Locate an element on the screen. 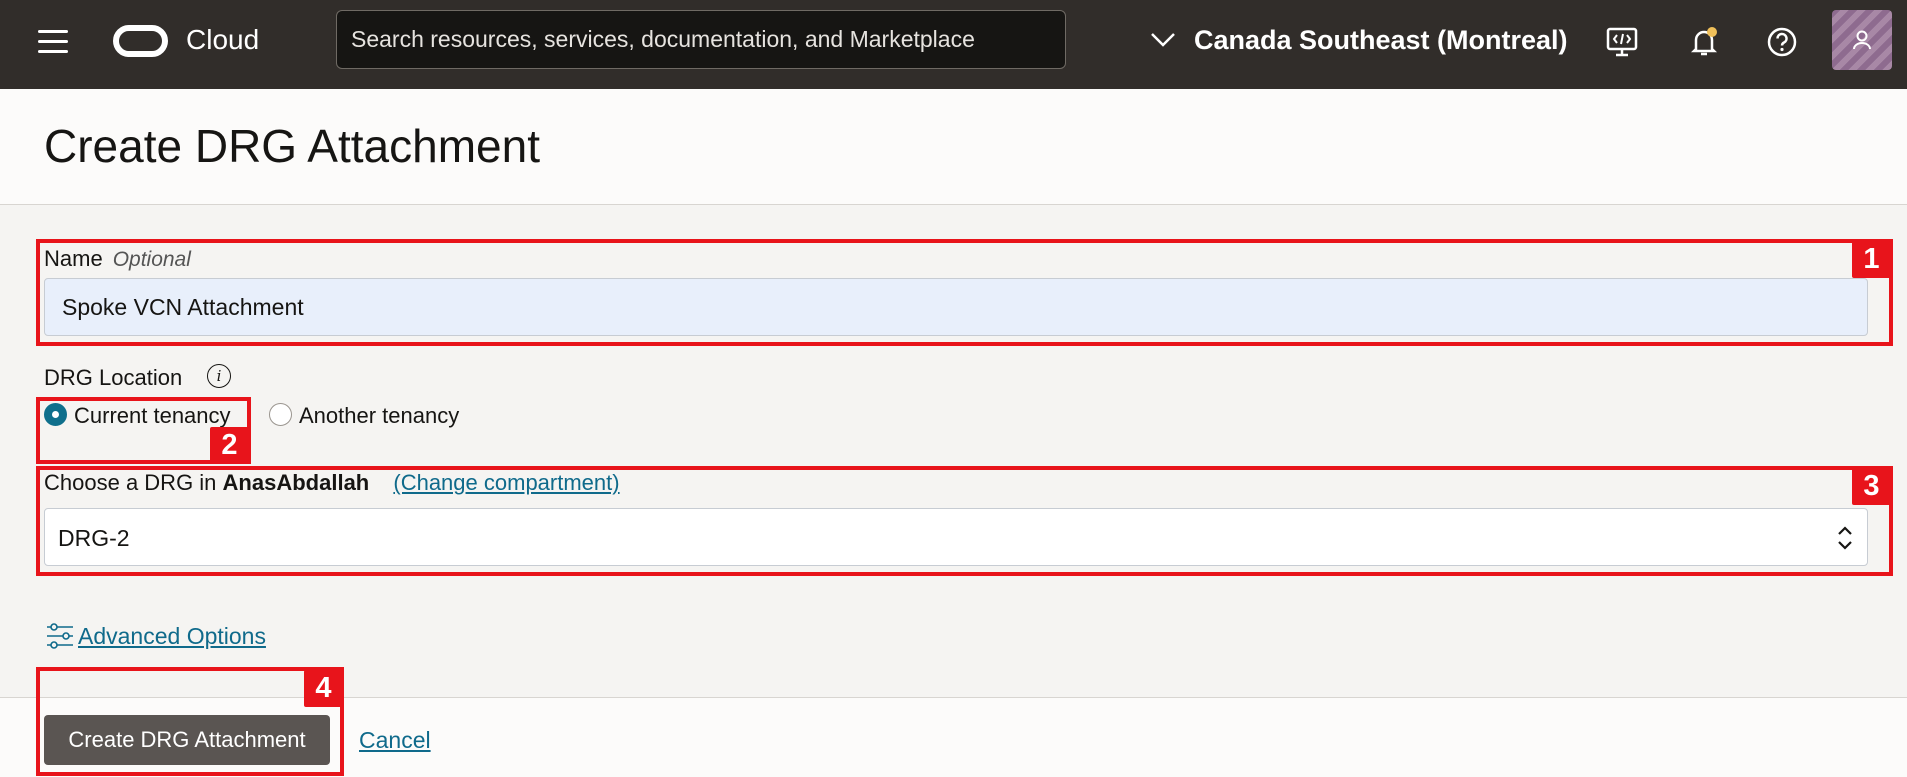 This screenshot has height=777, width=1907. region-selector: Canada Southeast (Montreal) is located at coordinates (1359, 40).